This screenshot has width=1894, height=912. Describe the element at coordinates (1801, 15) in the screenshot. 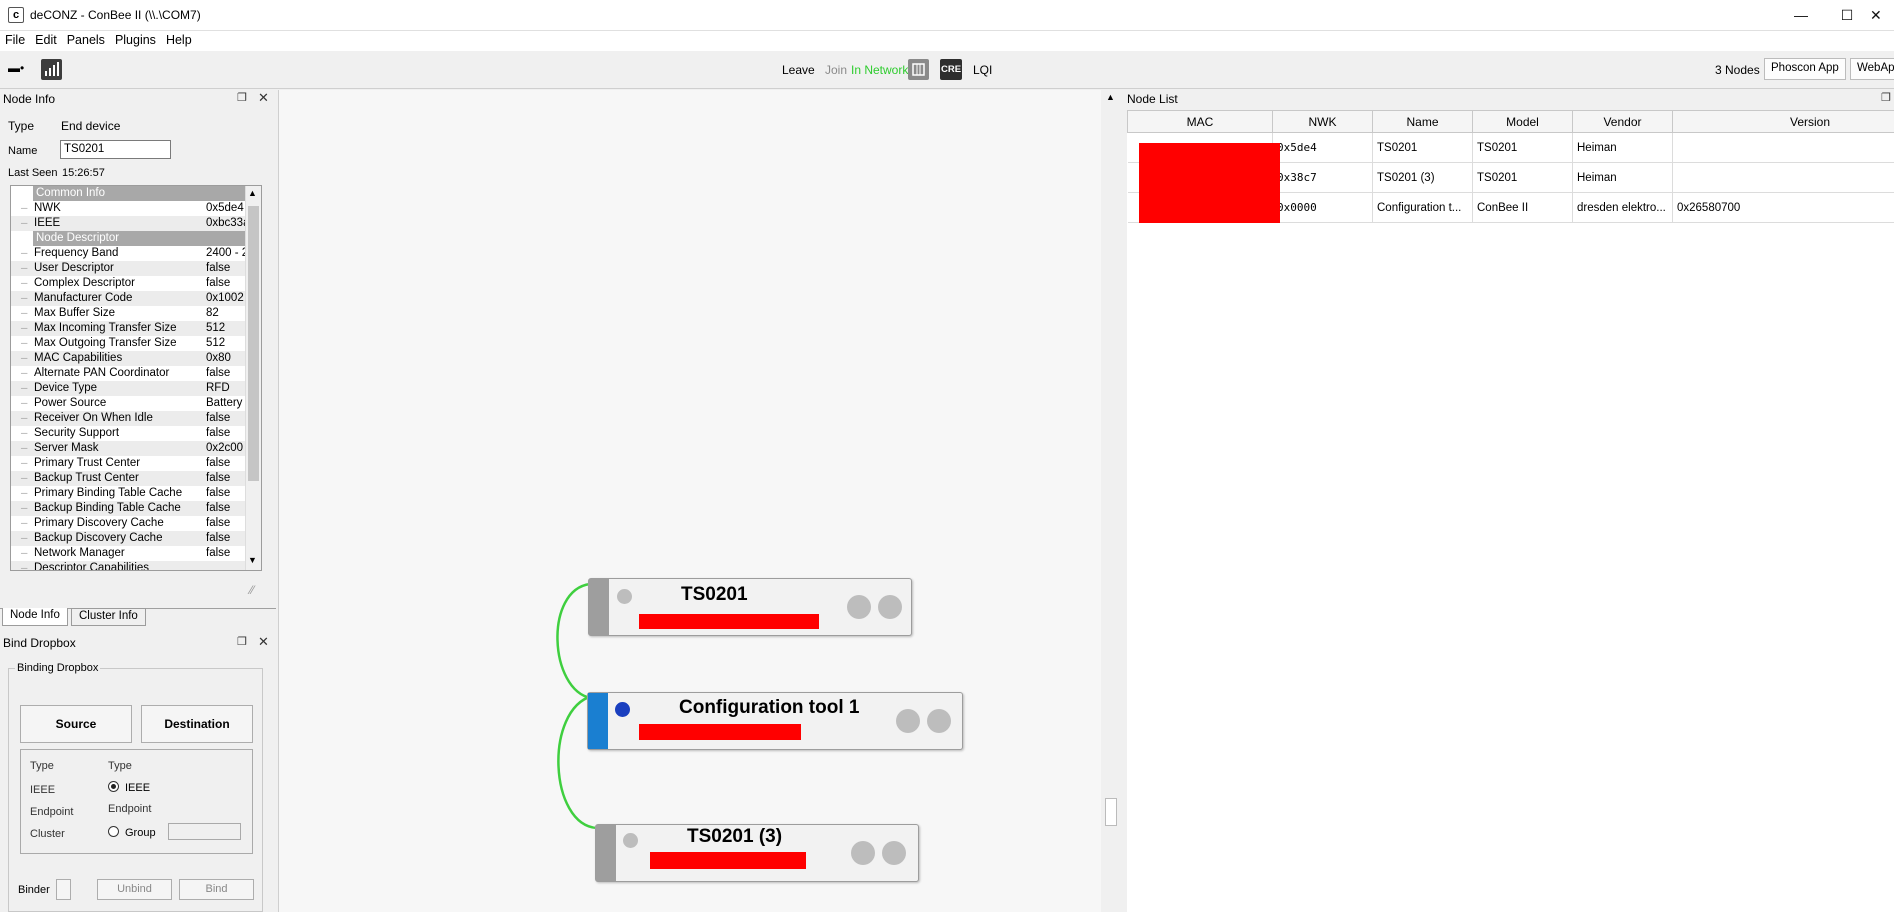

I see `minimize-button: —` at that location.